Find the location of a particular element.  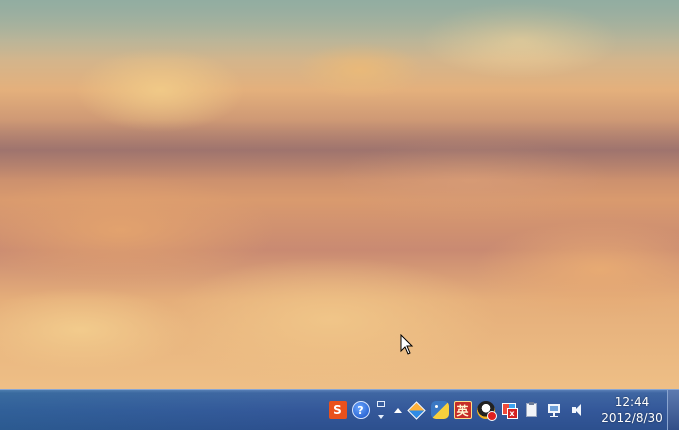

chevron-up-icon is located at coordinates (397, 410).